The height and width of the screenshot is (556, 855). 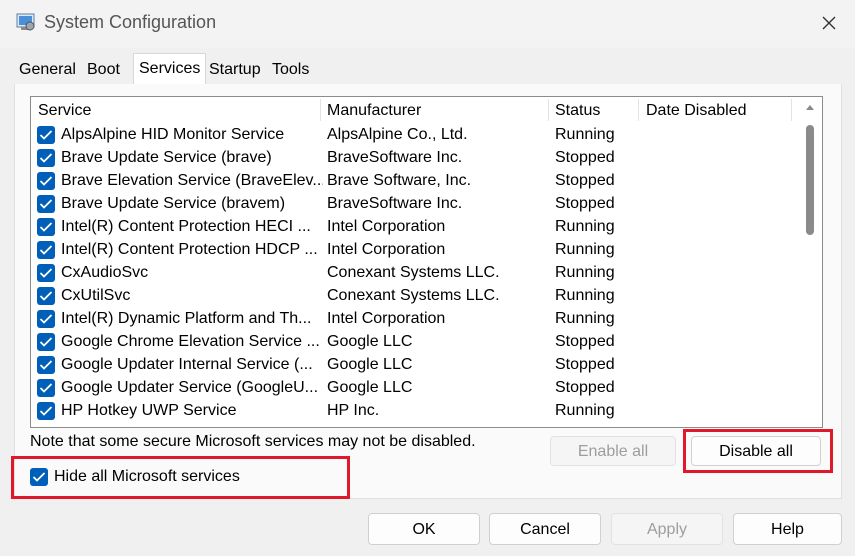 What do you see at coordinates (613, 451) in the screenshot?
I see `enable-all-button: Enable all` at bounding box center [613, 451].